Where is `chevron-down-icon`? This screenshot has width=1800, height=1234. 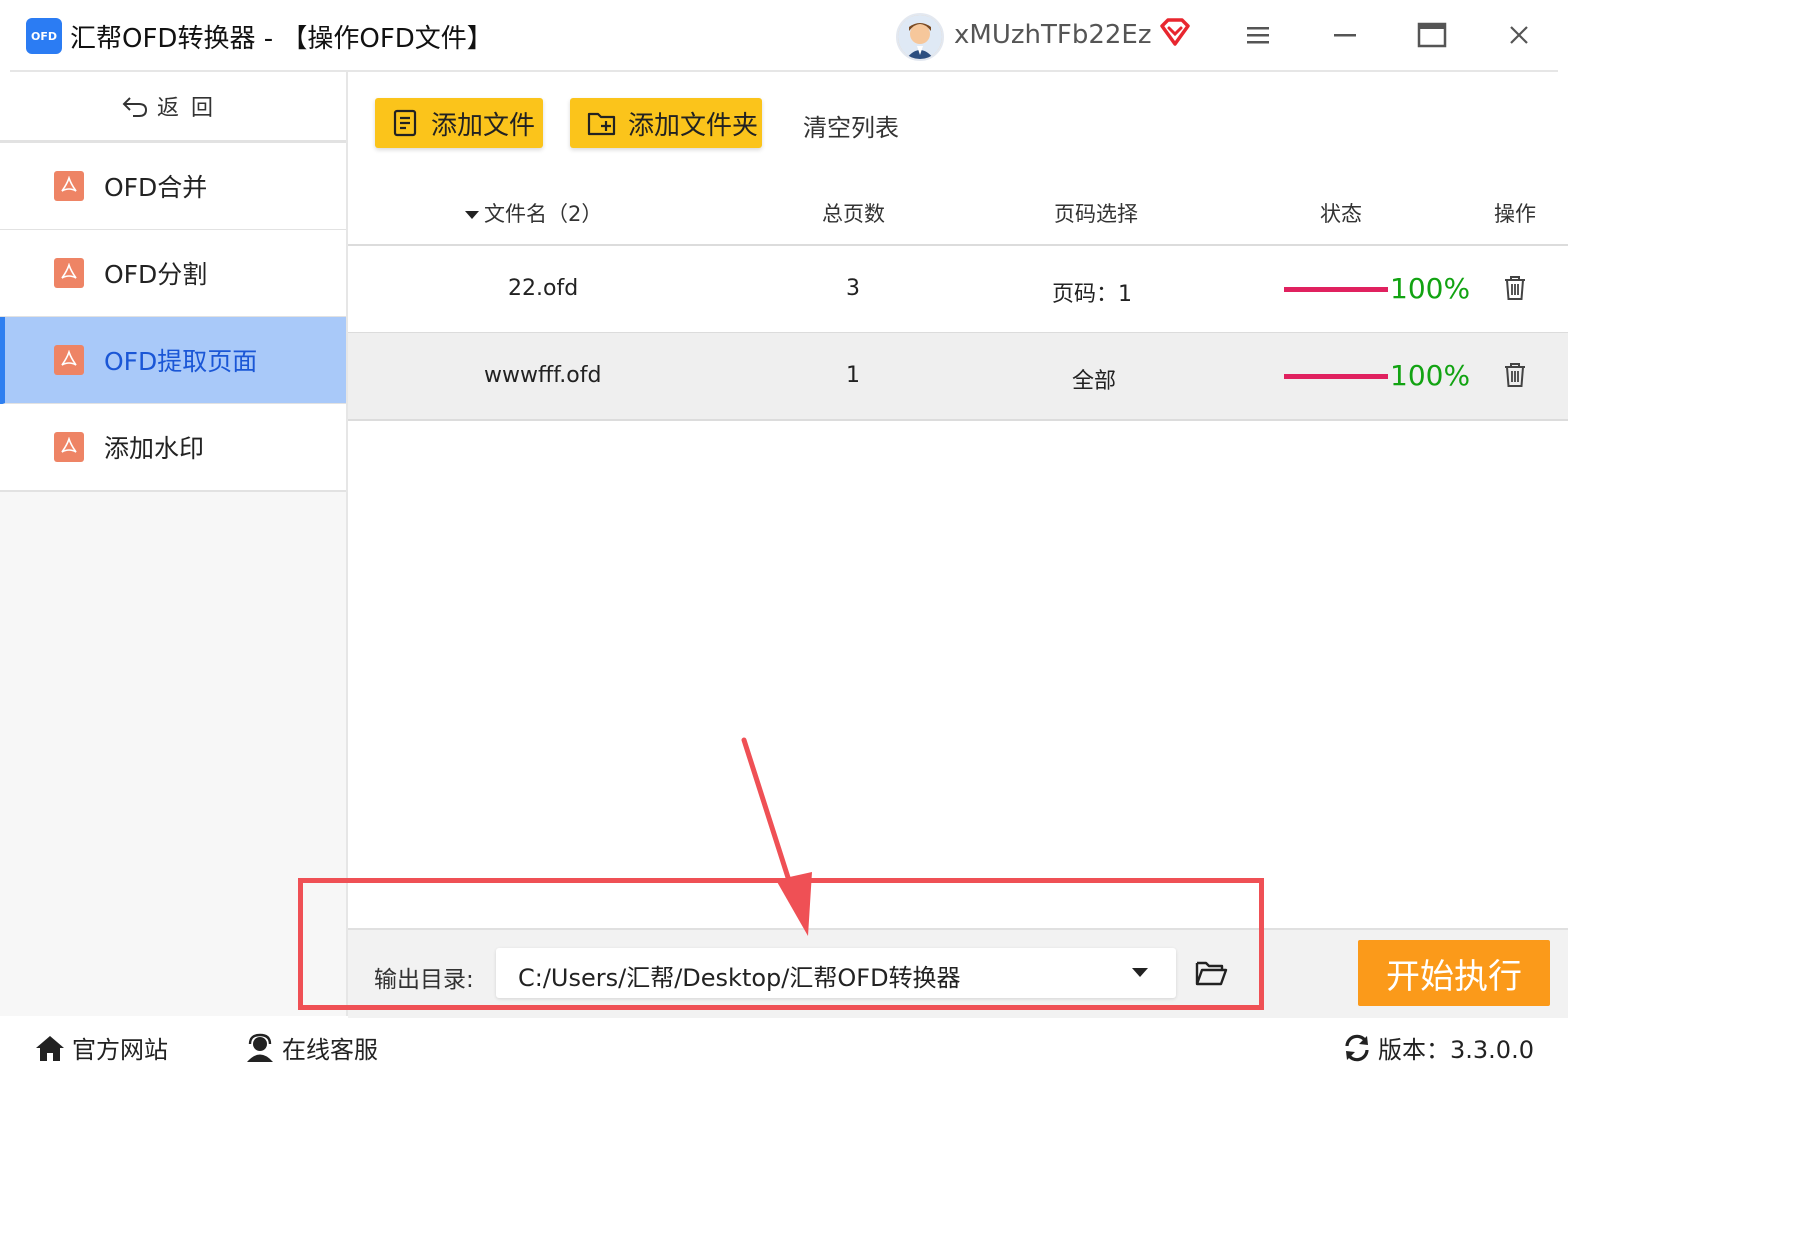 chevron-down-icon is located at coordinates (1140, 972).